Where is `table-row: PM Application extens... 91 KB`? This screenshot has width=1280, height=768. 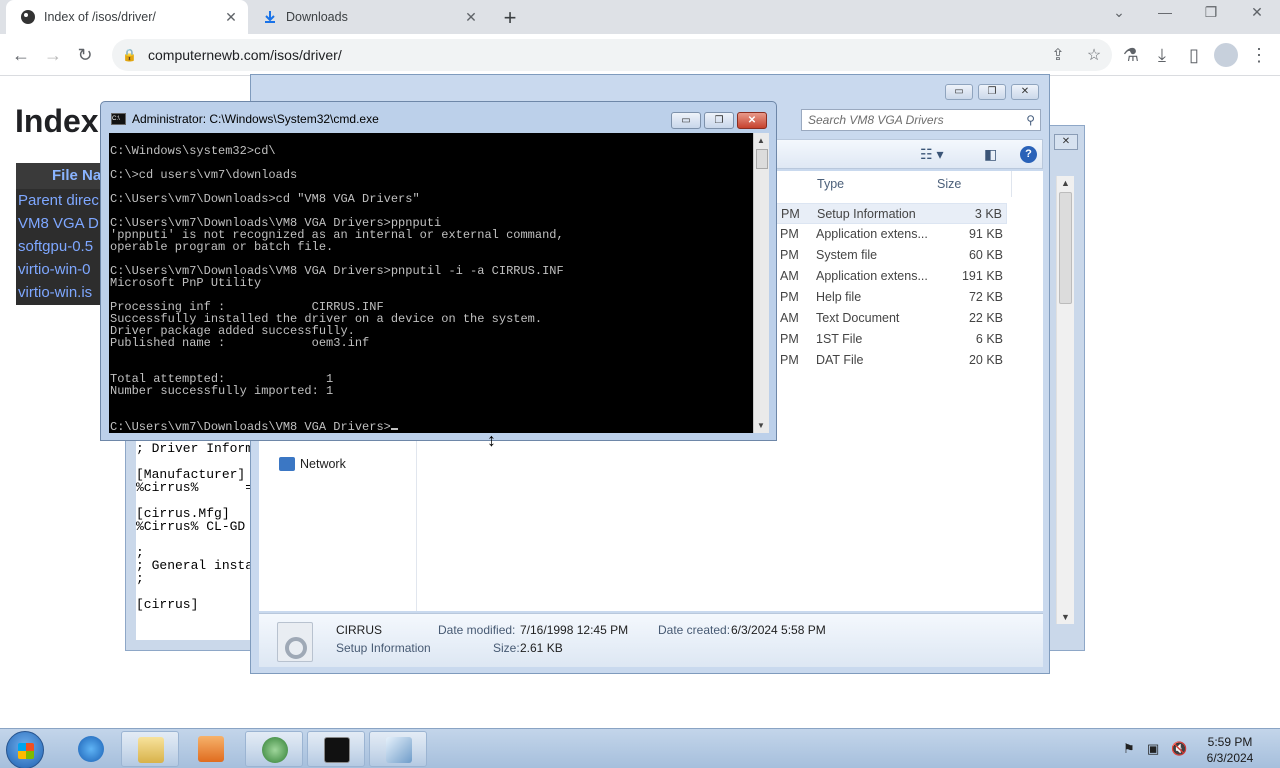 table-row: PM Application extens... 91 KB is located at coordinates (891, 234).